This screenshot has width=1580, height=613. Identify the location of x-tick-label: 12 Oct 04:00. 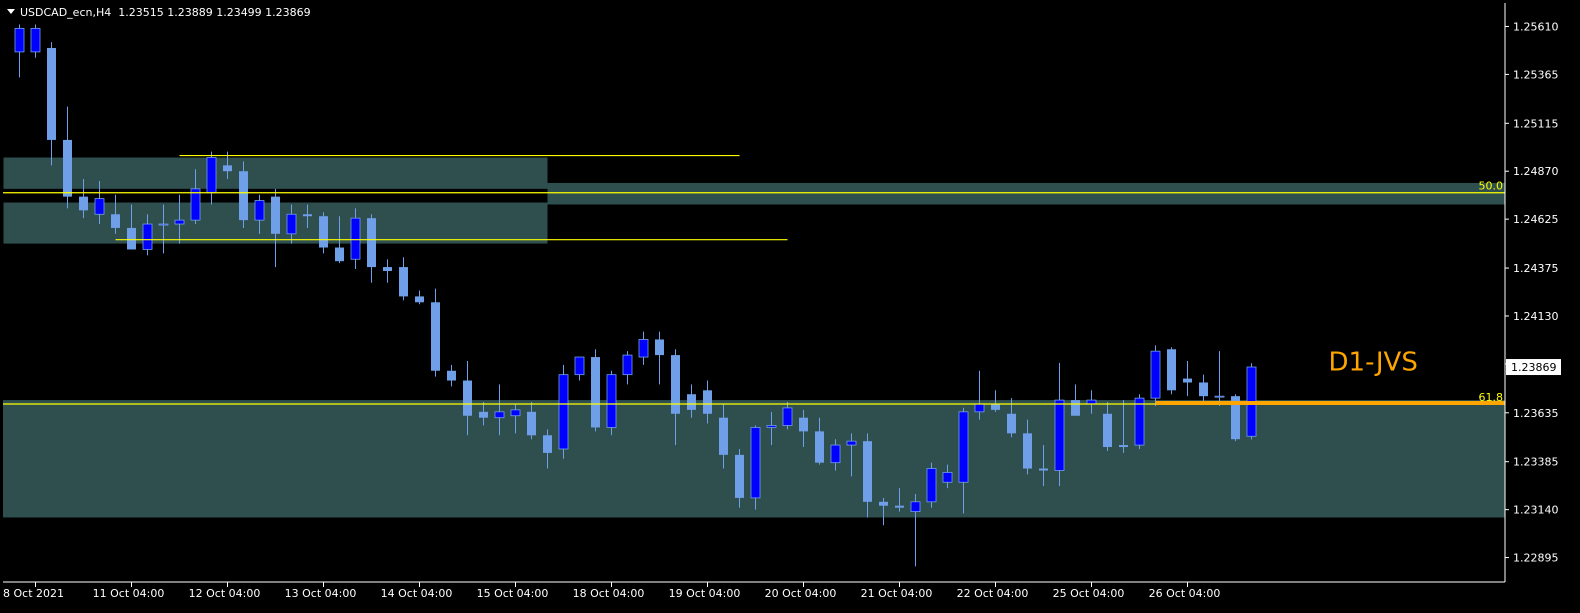
(225, 593).